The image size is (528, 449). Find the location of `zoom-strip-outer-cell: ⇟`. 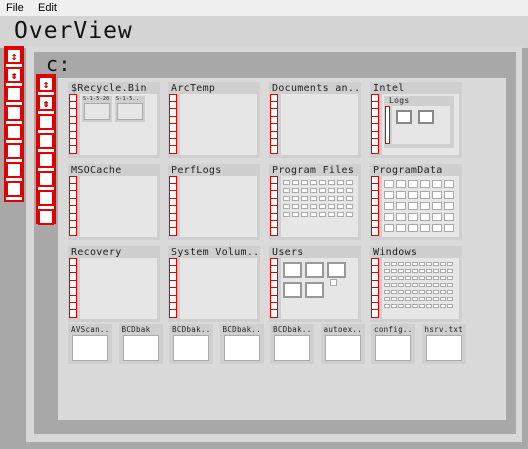

zoom-strip-outer-cell: ⇟ is located at coordinates (14, 75).